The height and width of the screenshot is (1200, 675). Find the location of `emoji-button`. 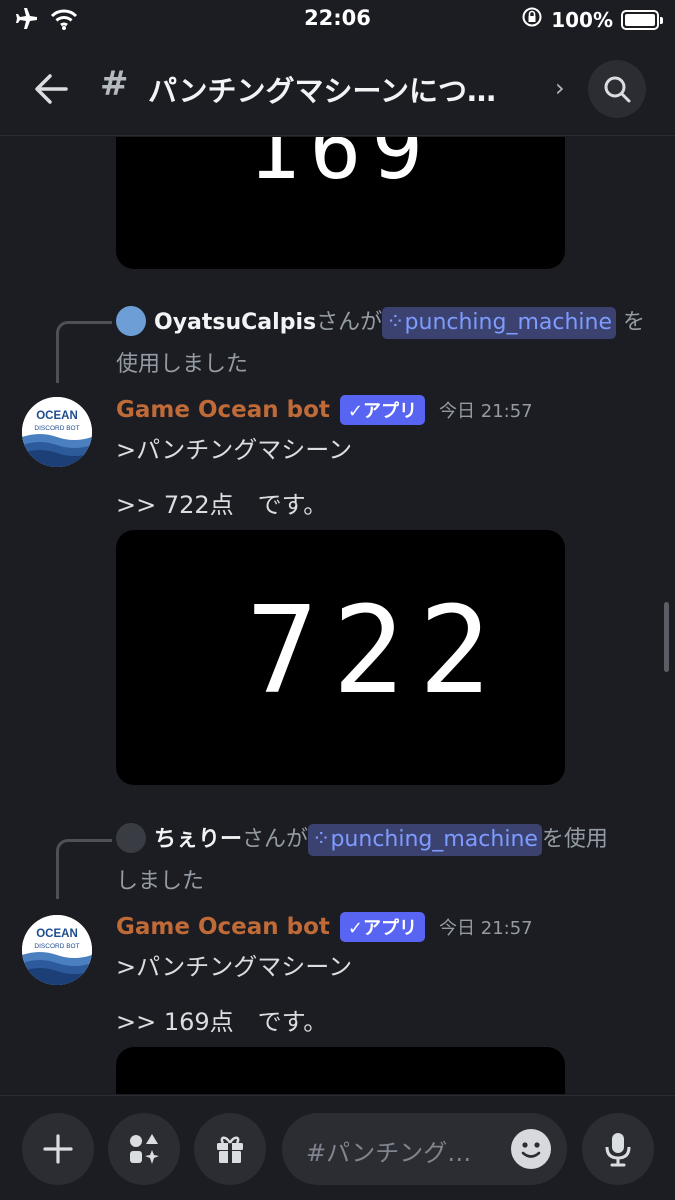

emoji-button is located at coordinates (531, 1149).